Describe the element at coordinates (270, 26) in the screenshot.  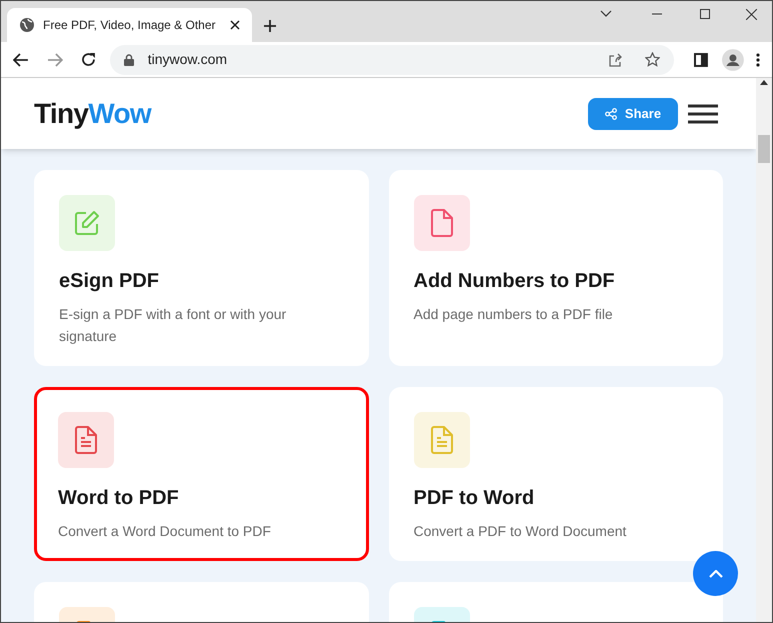
I see `new-tab-icon` at that location.